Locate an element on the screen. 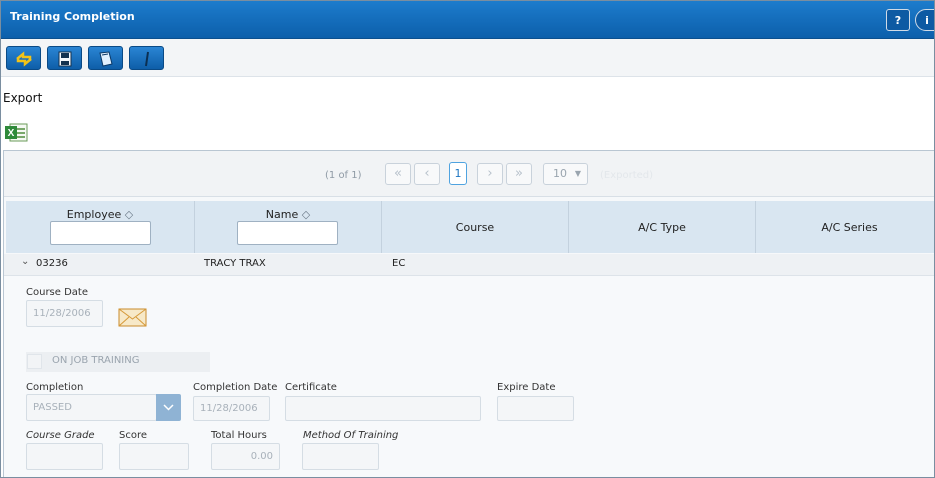 This screenshot has height=478, width=935. refresh-button is located at coordinates (23, 58).